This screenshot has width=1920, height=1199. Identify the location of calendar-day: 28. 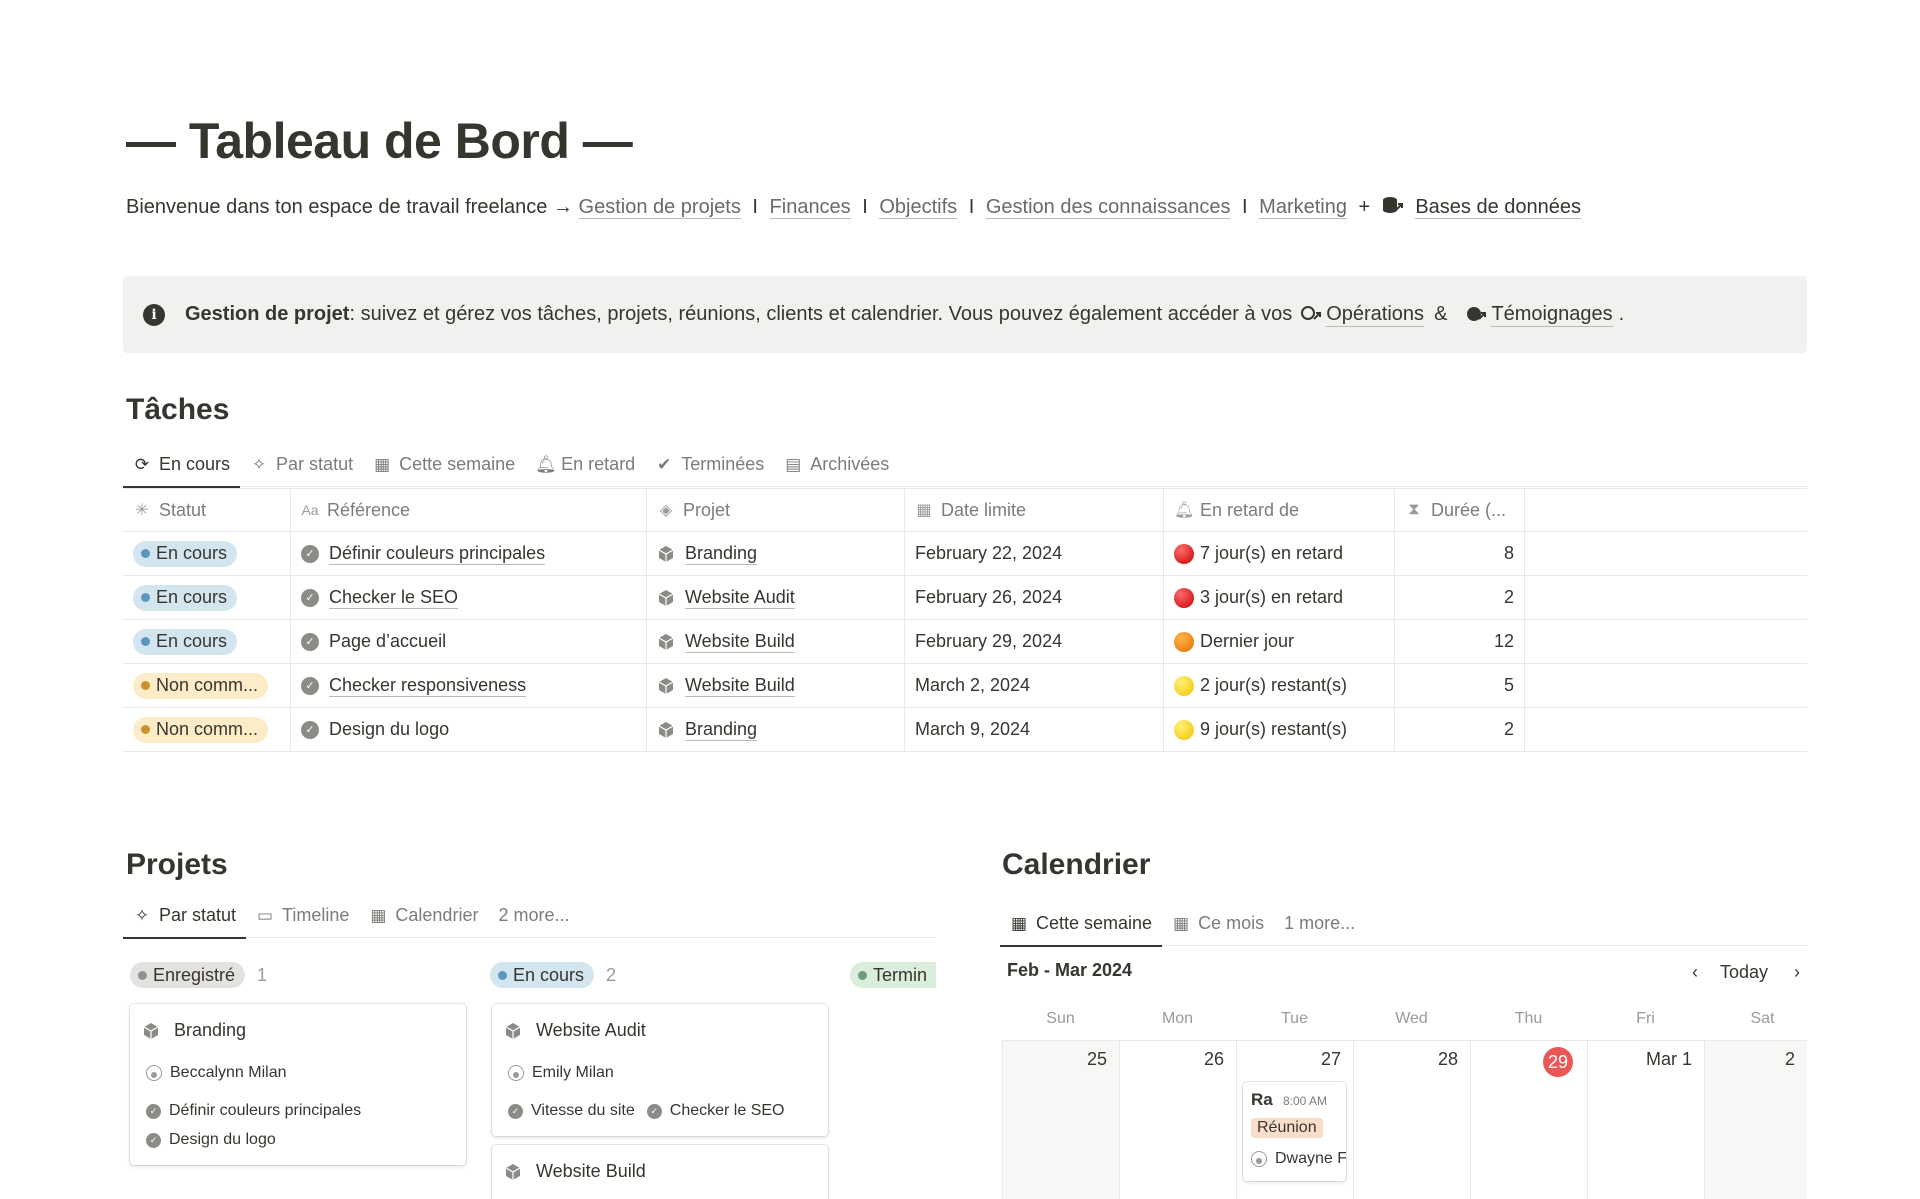
(1411, 1120).